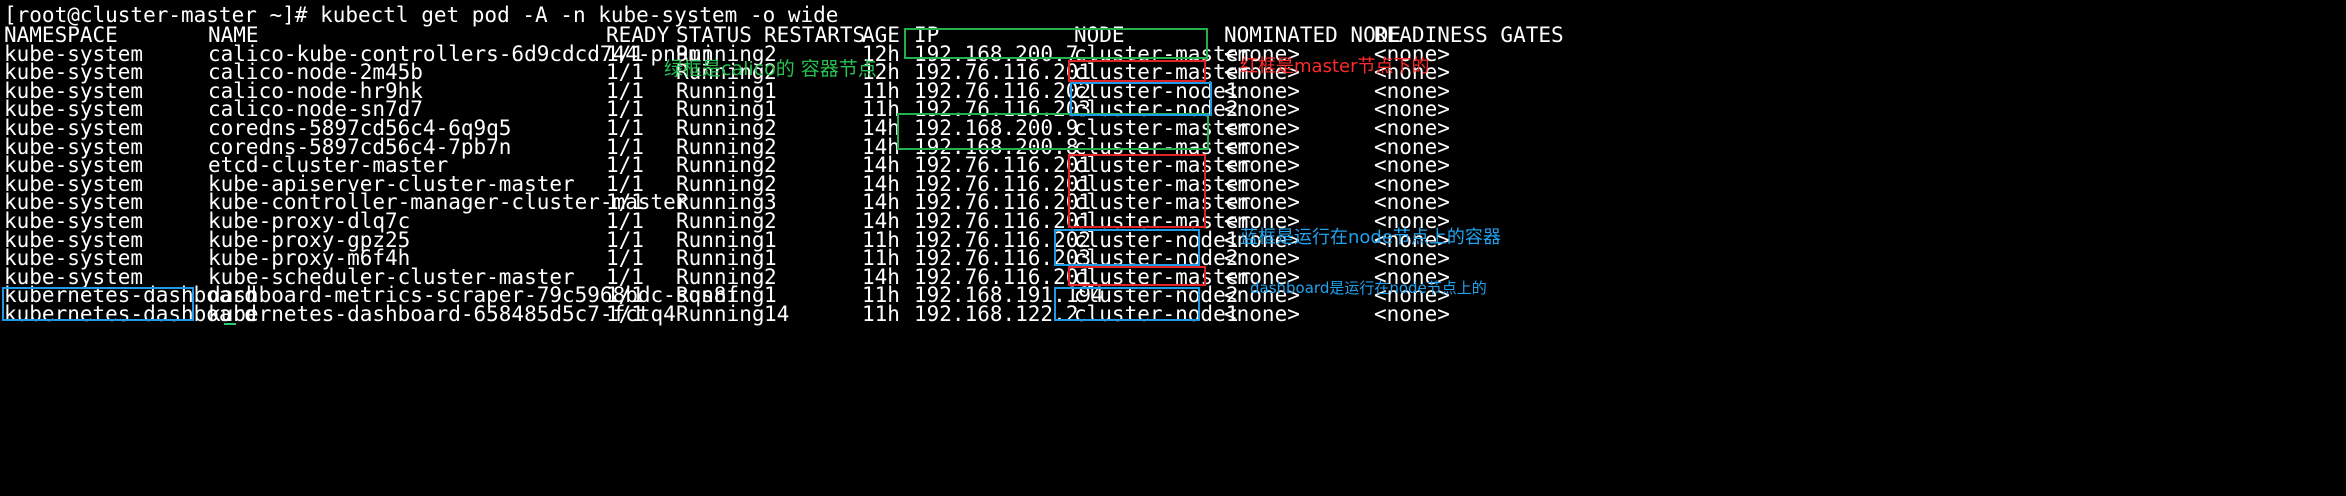 The width and height of the screenshot is (2346, 496). I want to click on red-note: 红框是master节点下的, so click(1335, 66).